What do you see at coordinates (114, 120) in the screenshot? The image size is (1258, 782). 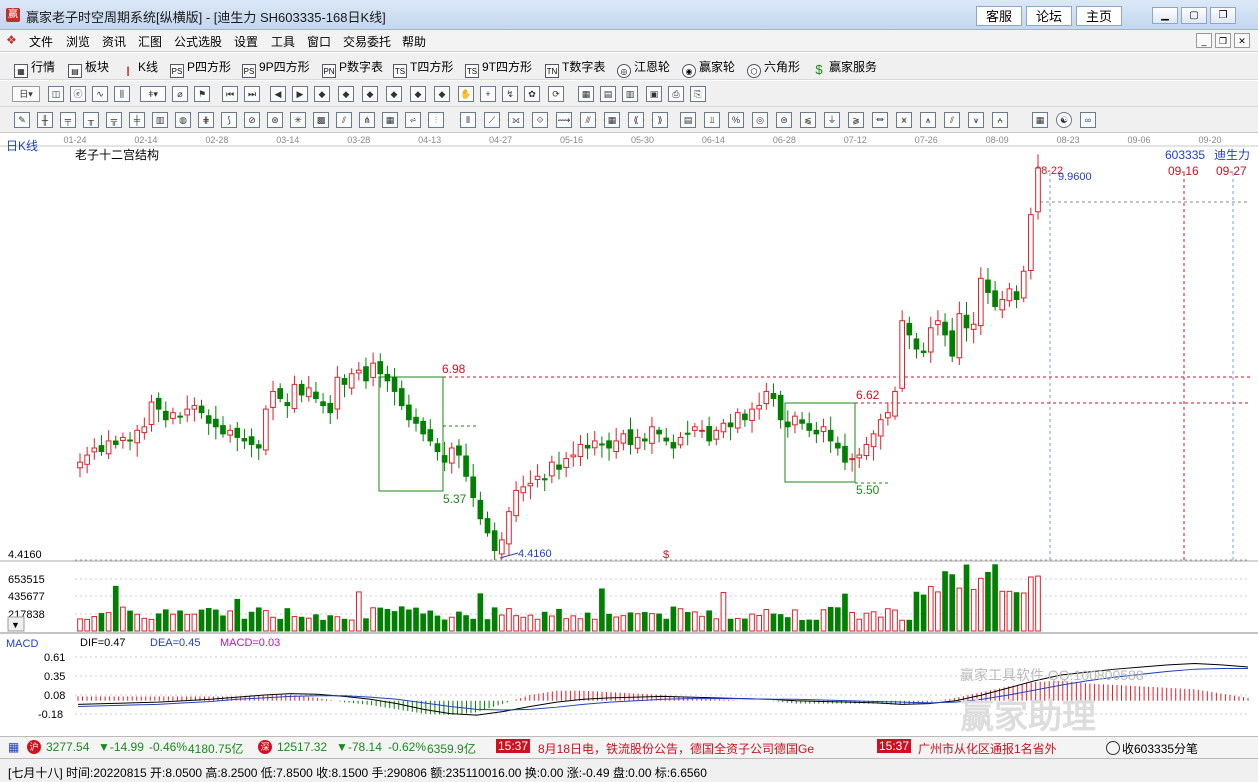 I see `draw-tool-4-icon: ╦` at bounding box center [114, 120].